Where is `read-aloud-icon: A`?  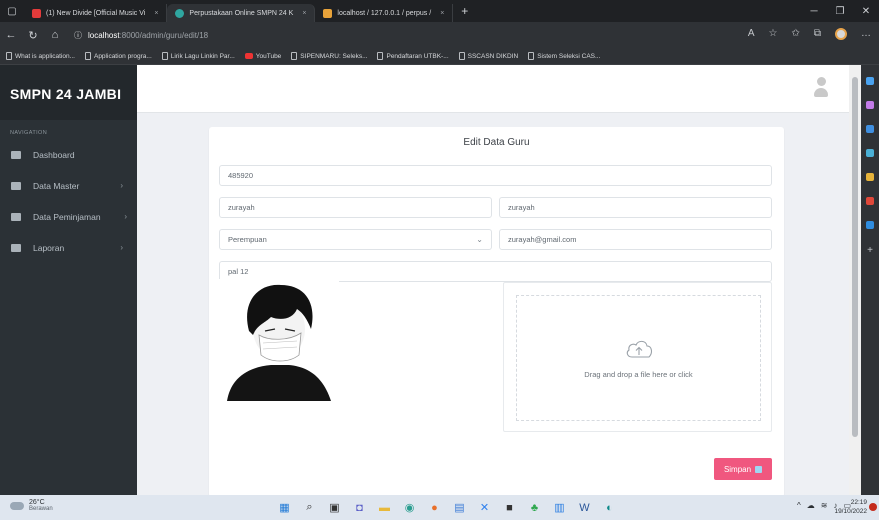 read-aloud-icon: A is located at coordinates (751, 34).